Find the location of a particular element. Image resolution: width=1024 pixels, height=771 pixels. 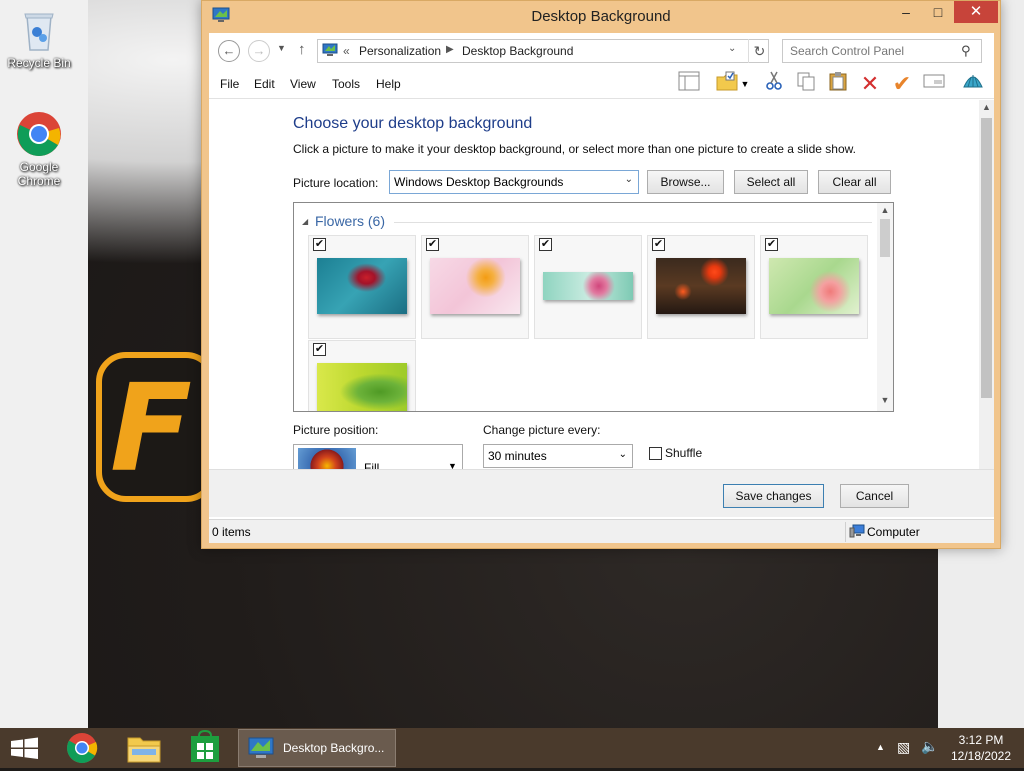

status-location: Computer is located at coordinates (893, 532).